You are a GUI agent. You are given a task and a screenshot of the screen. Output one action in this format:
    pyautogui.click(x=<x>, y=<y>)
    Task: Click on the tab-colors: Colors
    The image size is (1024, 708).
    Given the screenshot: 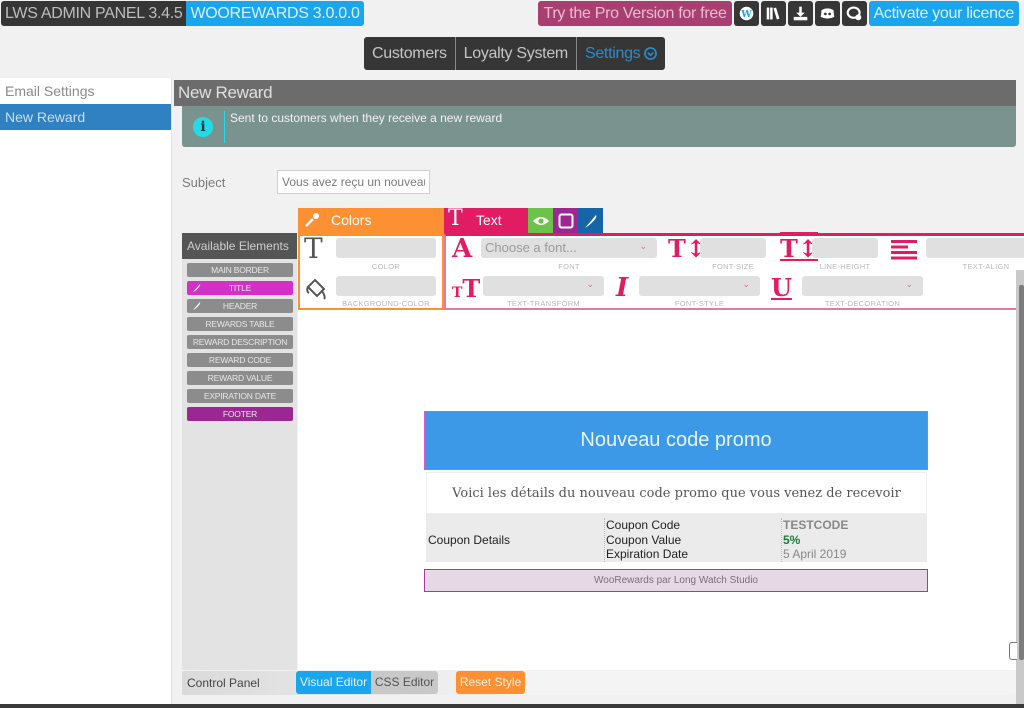 What is the action you would take?
    pyautogui.click(x=371, y=220)
    